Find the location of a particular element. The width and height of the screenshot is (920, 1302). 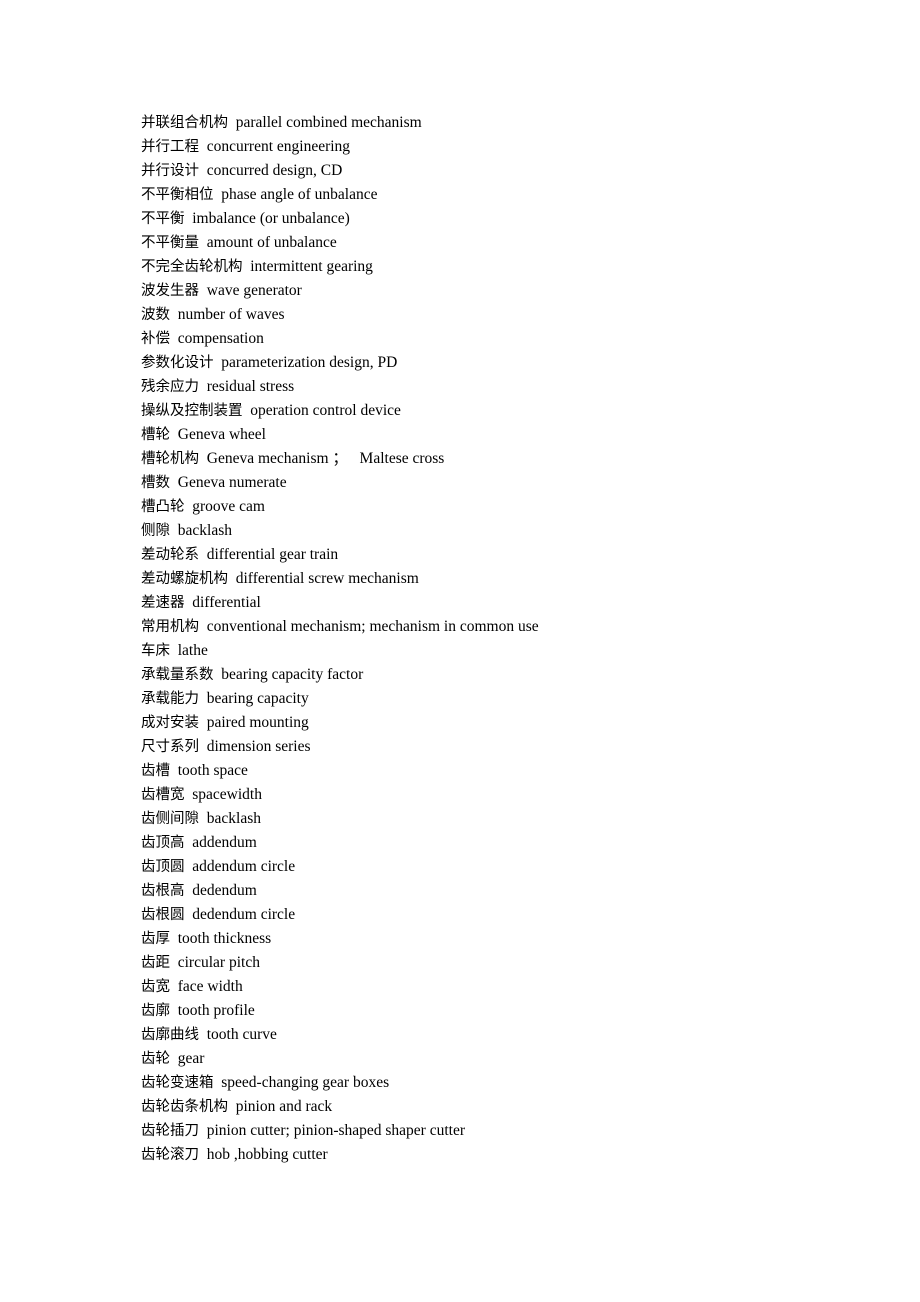

glossary-entry: 不平衡相位 phase angle of unbalance is located at coordinates (491, 195).